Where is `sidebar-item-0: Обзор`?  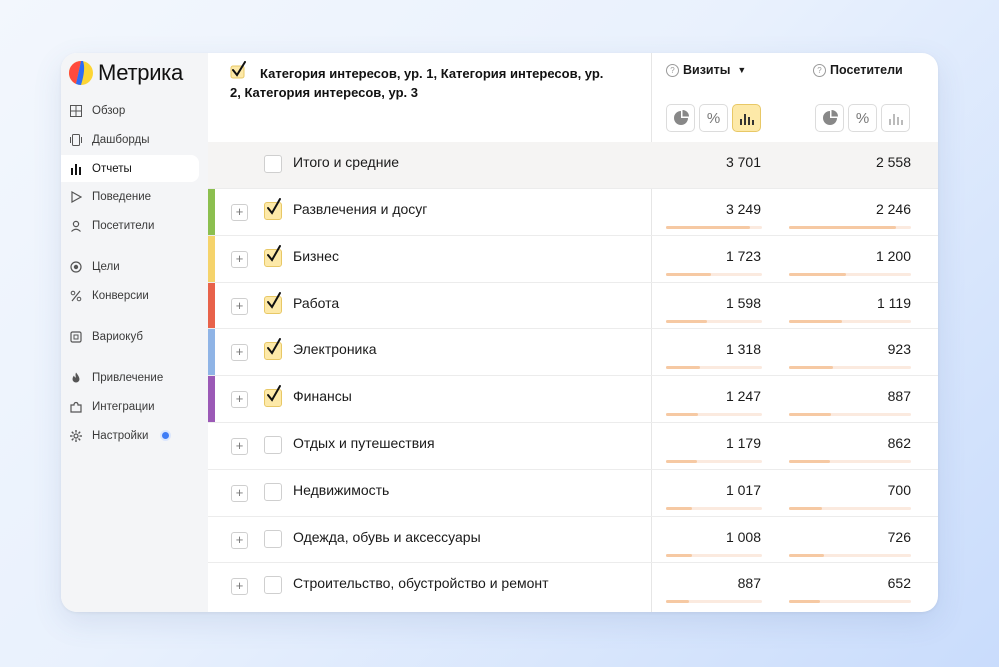 sidebar-item-0: Обзор is located at coordinates (130, 110).